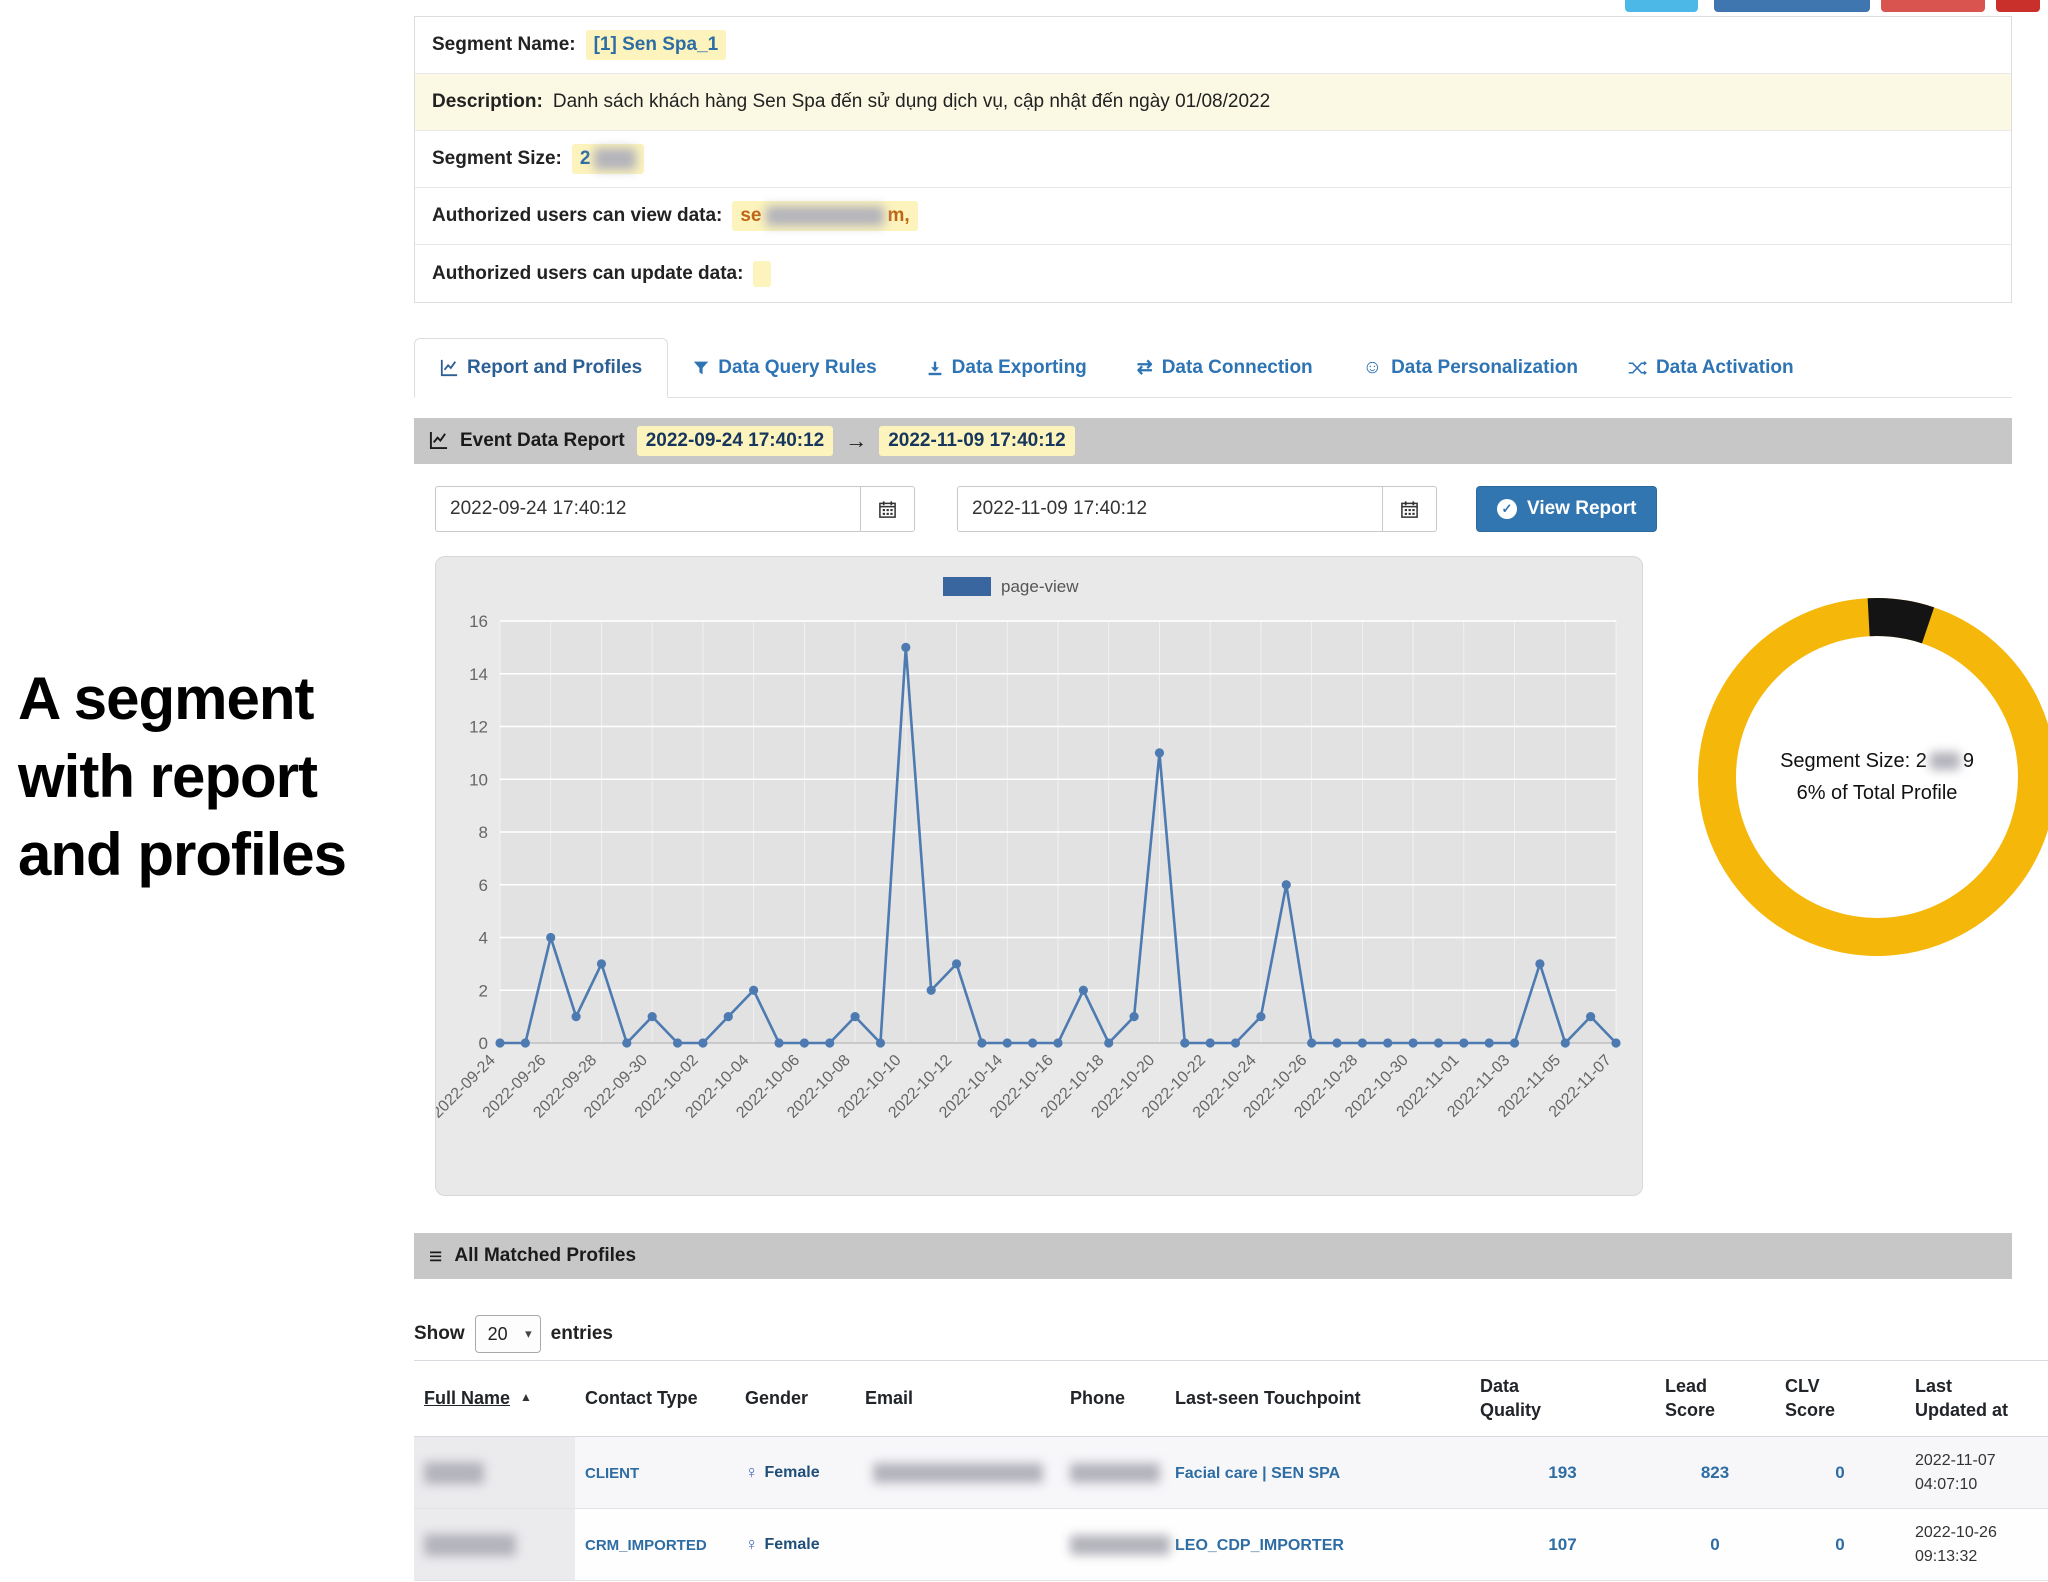  What do you see at coordinates (1724, 367) in the screenshot?
I see `tab-label: Data Activation` at bounding box center [1724, 367].